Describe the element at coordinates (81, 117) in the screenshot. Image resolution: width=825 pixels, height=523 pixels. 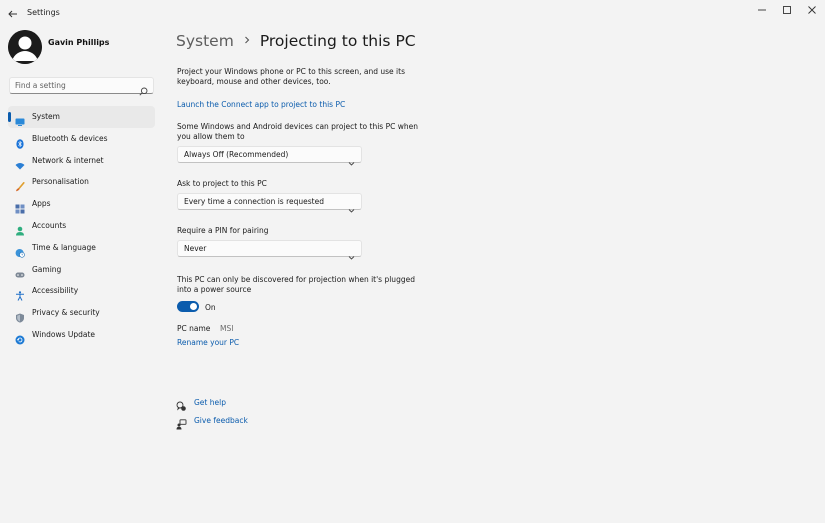
I see `sidebar-item-system: System` at that location.